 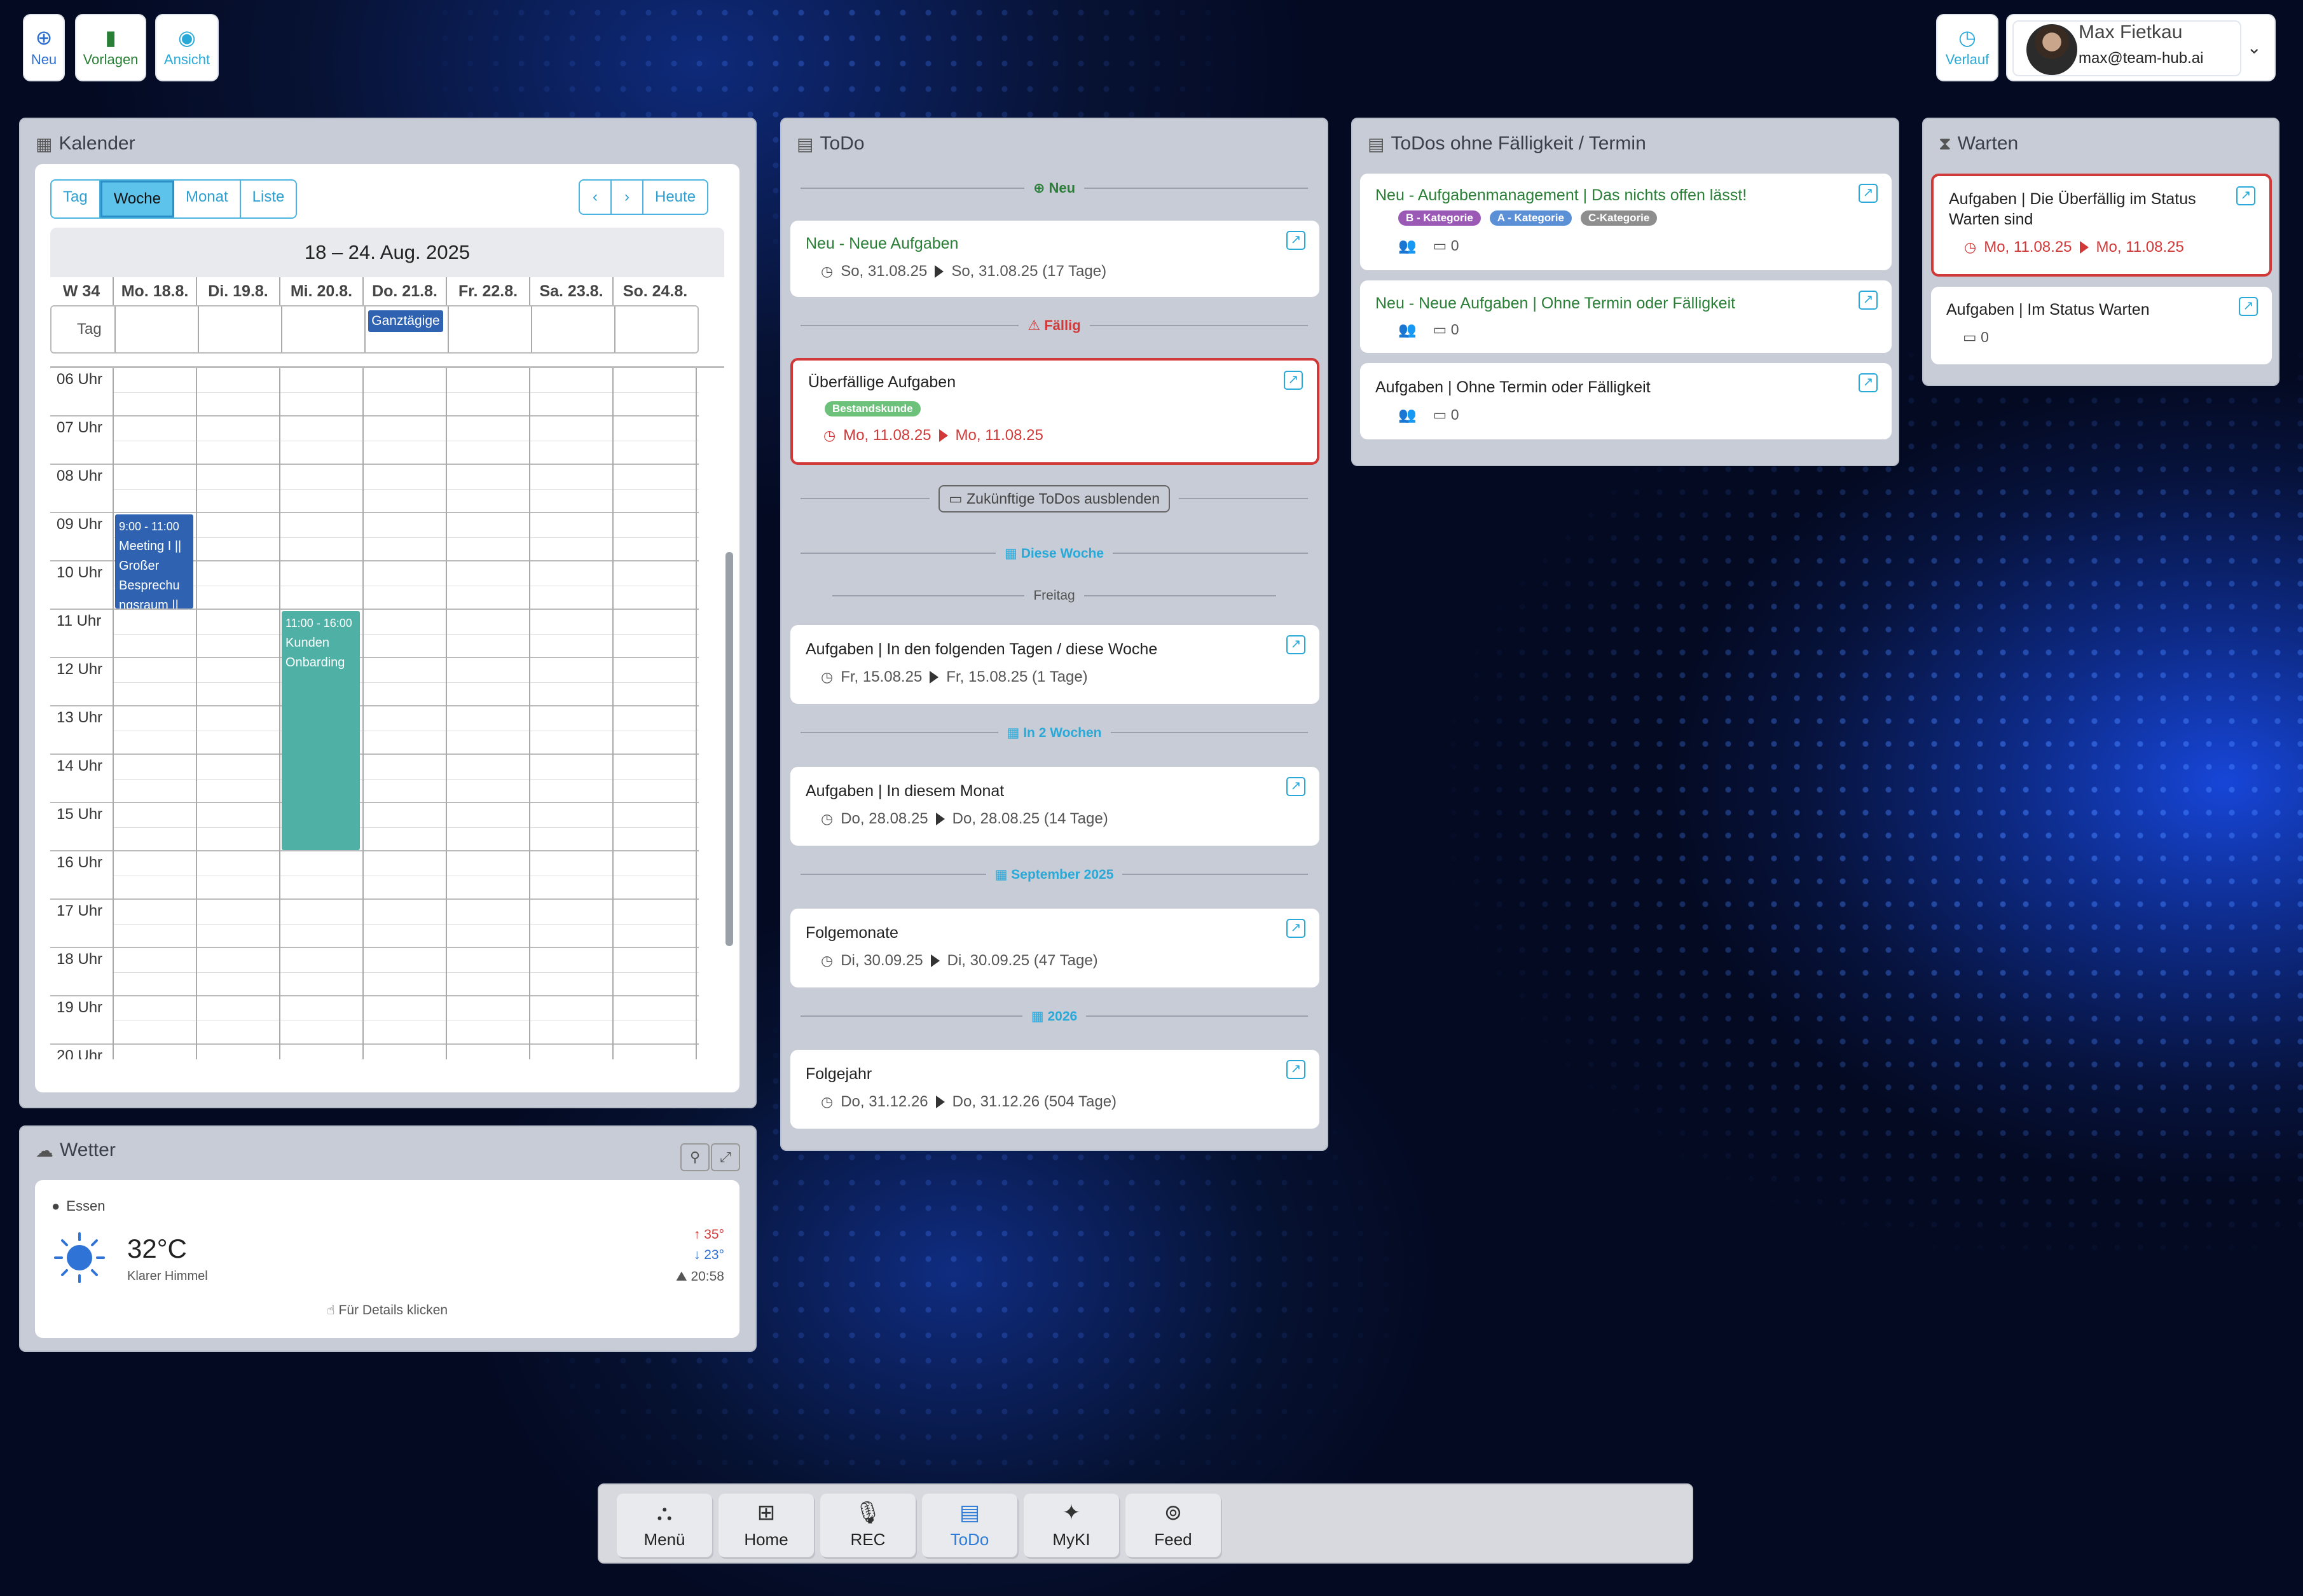 I want to click on alarm-icon: ◷, so click(x=827, y=1102).